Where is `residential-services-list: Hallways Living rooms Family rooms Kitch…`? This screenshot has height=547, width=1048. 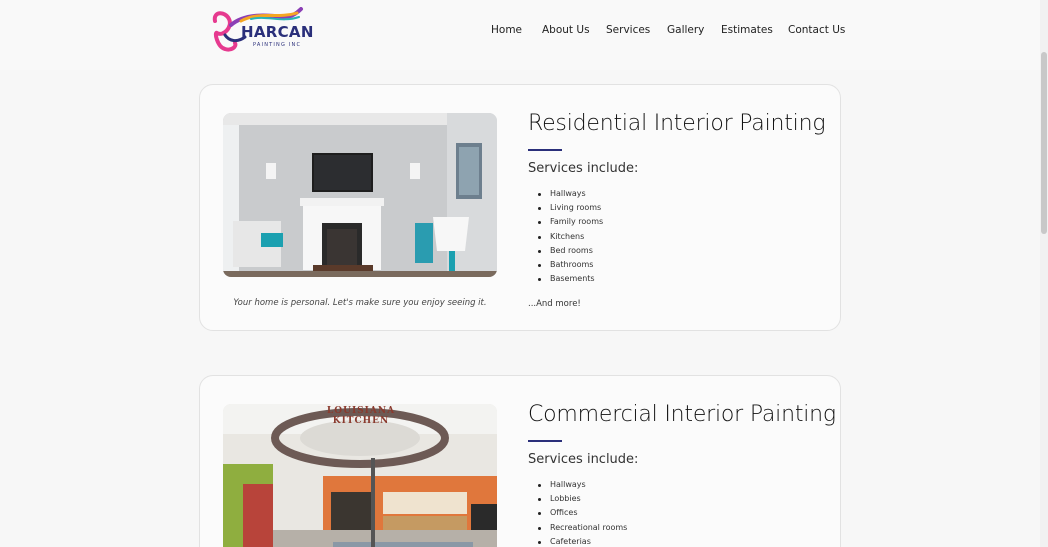
residential-services-list: Hallways Living rooms Family rooms Kitch… is located at coordinates (570, 236).